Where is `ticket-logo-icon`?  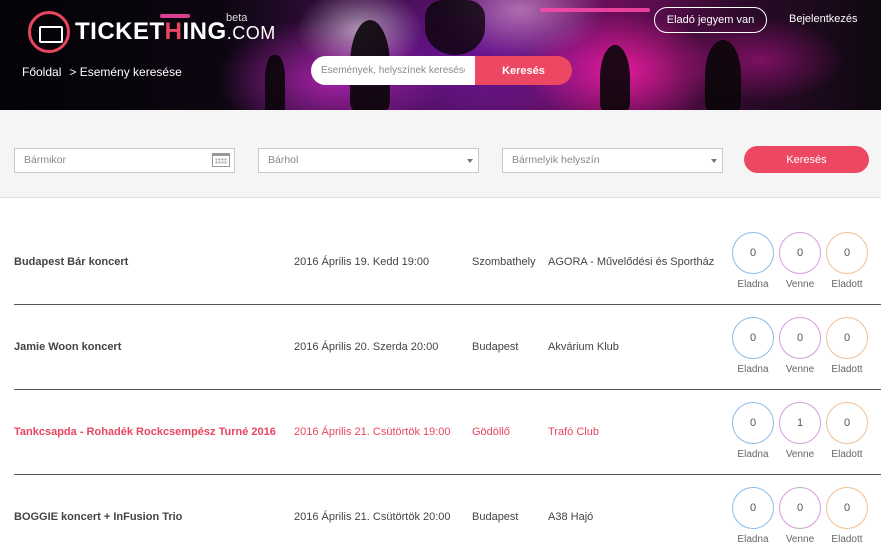 ticket-logo-icon is located at coordinates (49, 32).